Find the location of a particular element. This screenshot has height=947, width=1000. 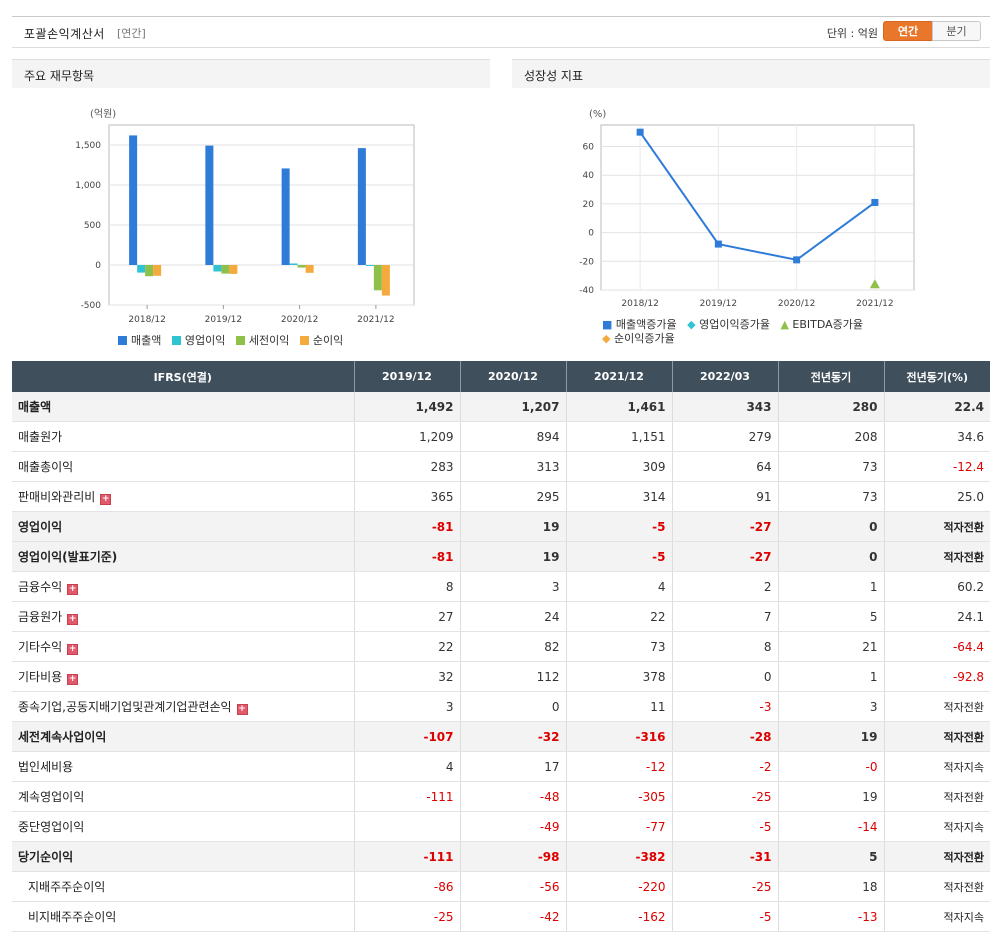

row-label-cell: 기타수익 + is located at coordinates (183, 646).